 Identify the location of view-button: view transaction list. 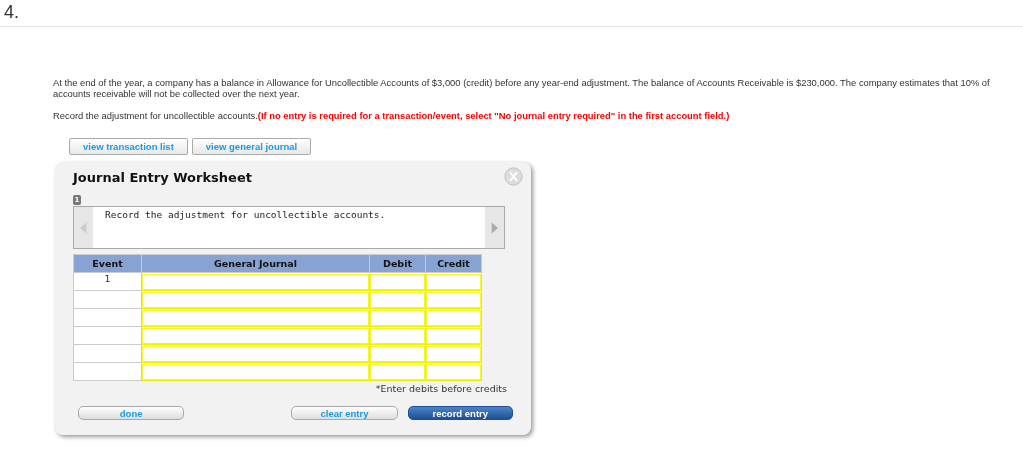
(128, 146).